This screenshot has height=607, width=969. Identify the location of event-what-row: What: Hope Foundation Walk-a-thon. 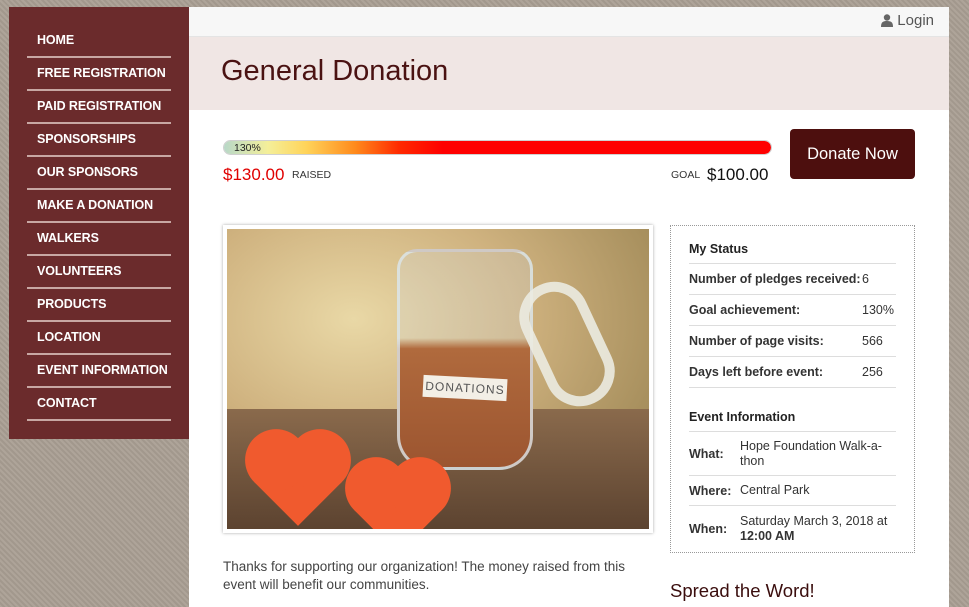
(792, 453).